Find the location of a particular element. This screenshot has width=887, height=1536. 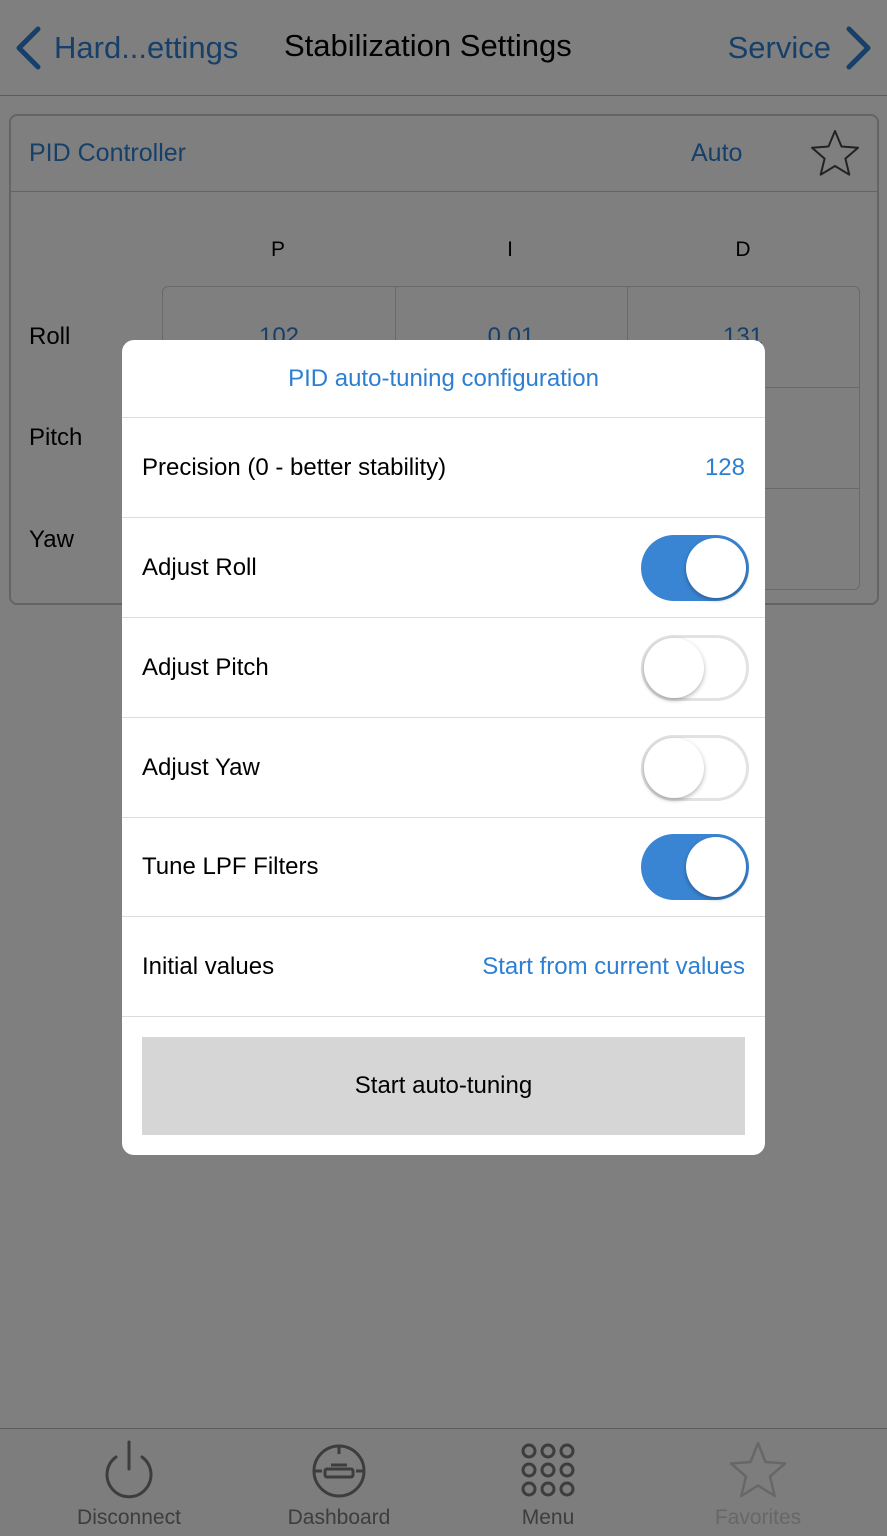

adjust-pitch-row: Adjust Pitch is located at coordinates (443, 668).